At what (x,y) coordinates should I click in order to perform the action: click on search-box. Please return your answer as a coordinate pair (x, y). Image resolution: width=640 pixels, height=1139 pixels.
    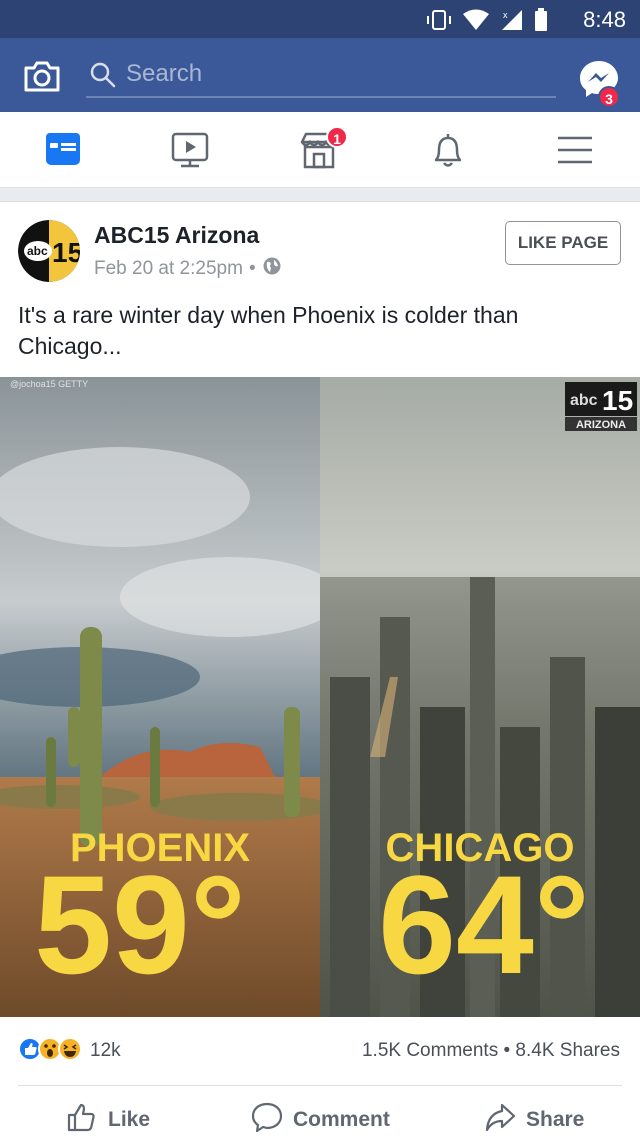
    Looking at the image, I should click on (321, 75).